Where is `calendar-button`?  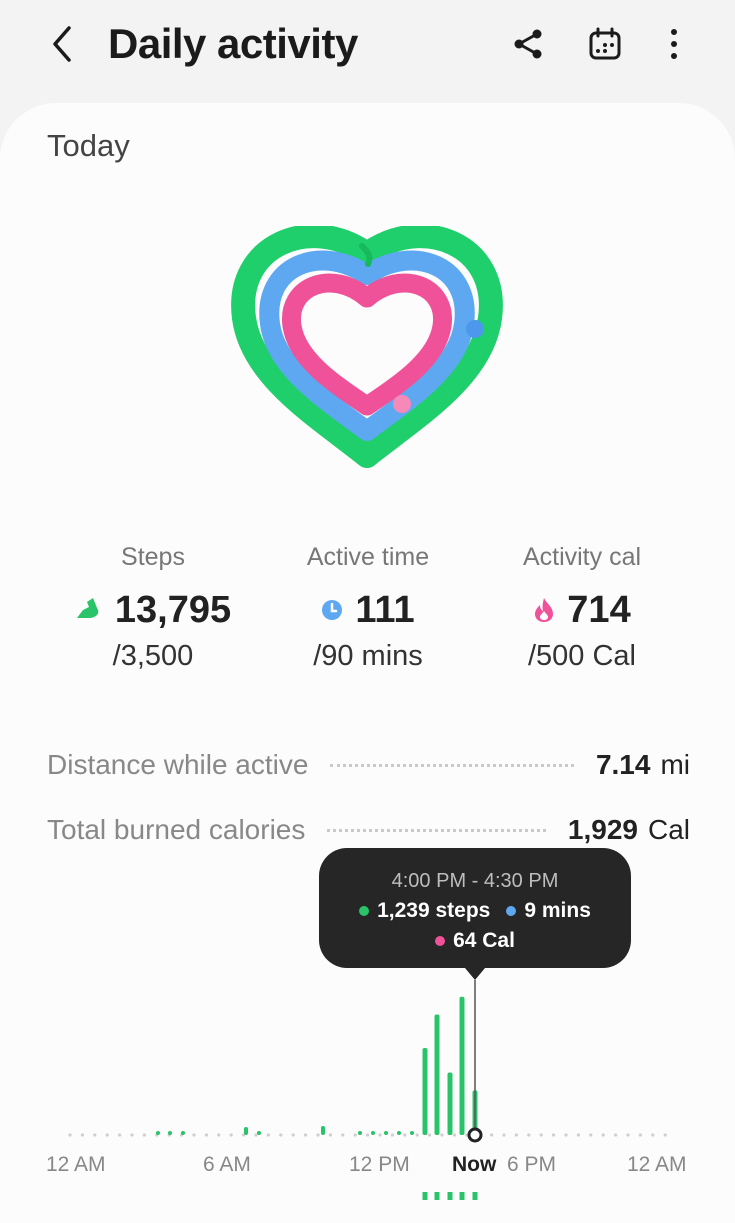
calendar-button is located at coordinates (605, 44).